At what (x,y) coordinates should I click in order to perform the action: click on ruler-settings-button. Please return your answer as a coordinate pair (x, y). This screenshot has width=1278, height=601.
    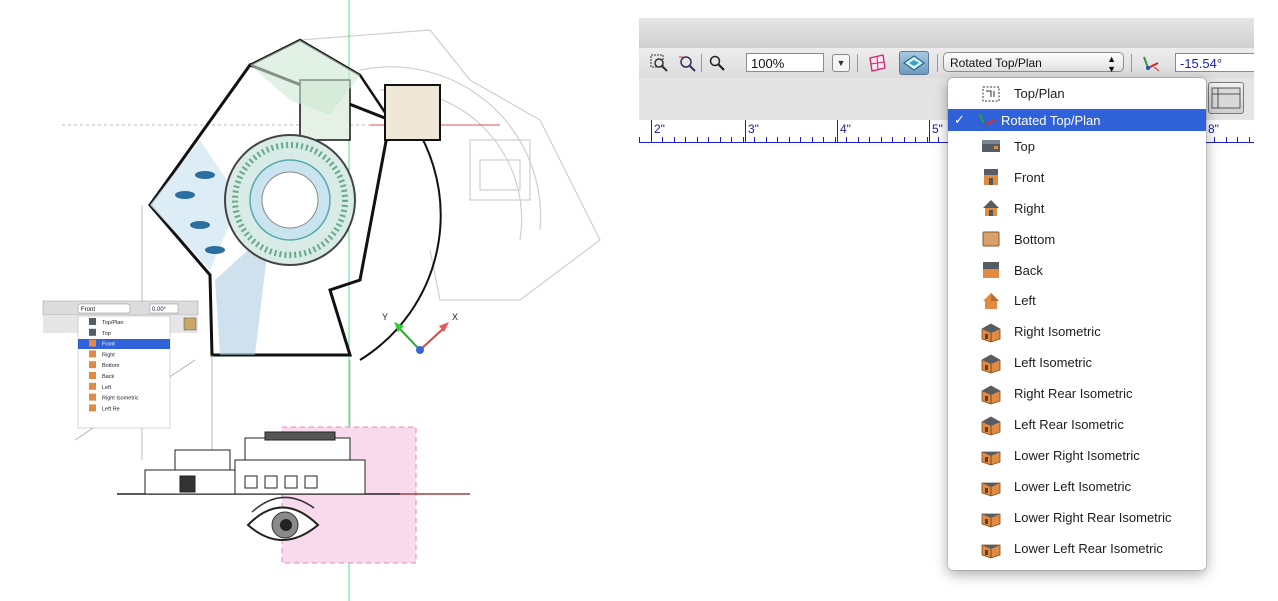
    Looking at the image, I should click on (1226, 98).